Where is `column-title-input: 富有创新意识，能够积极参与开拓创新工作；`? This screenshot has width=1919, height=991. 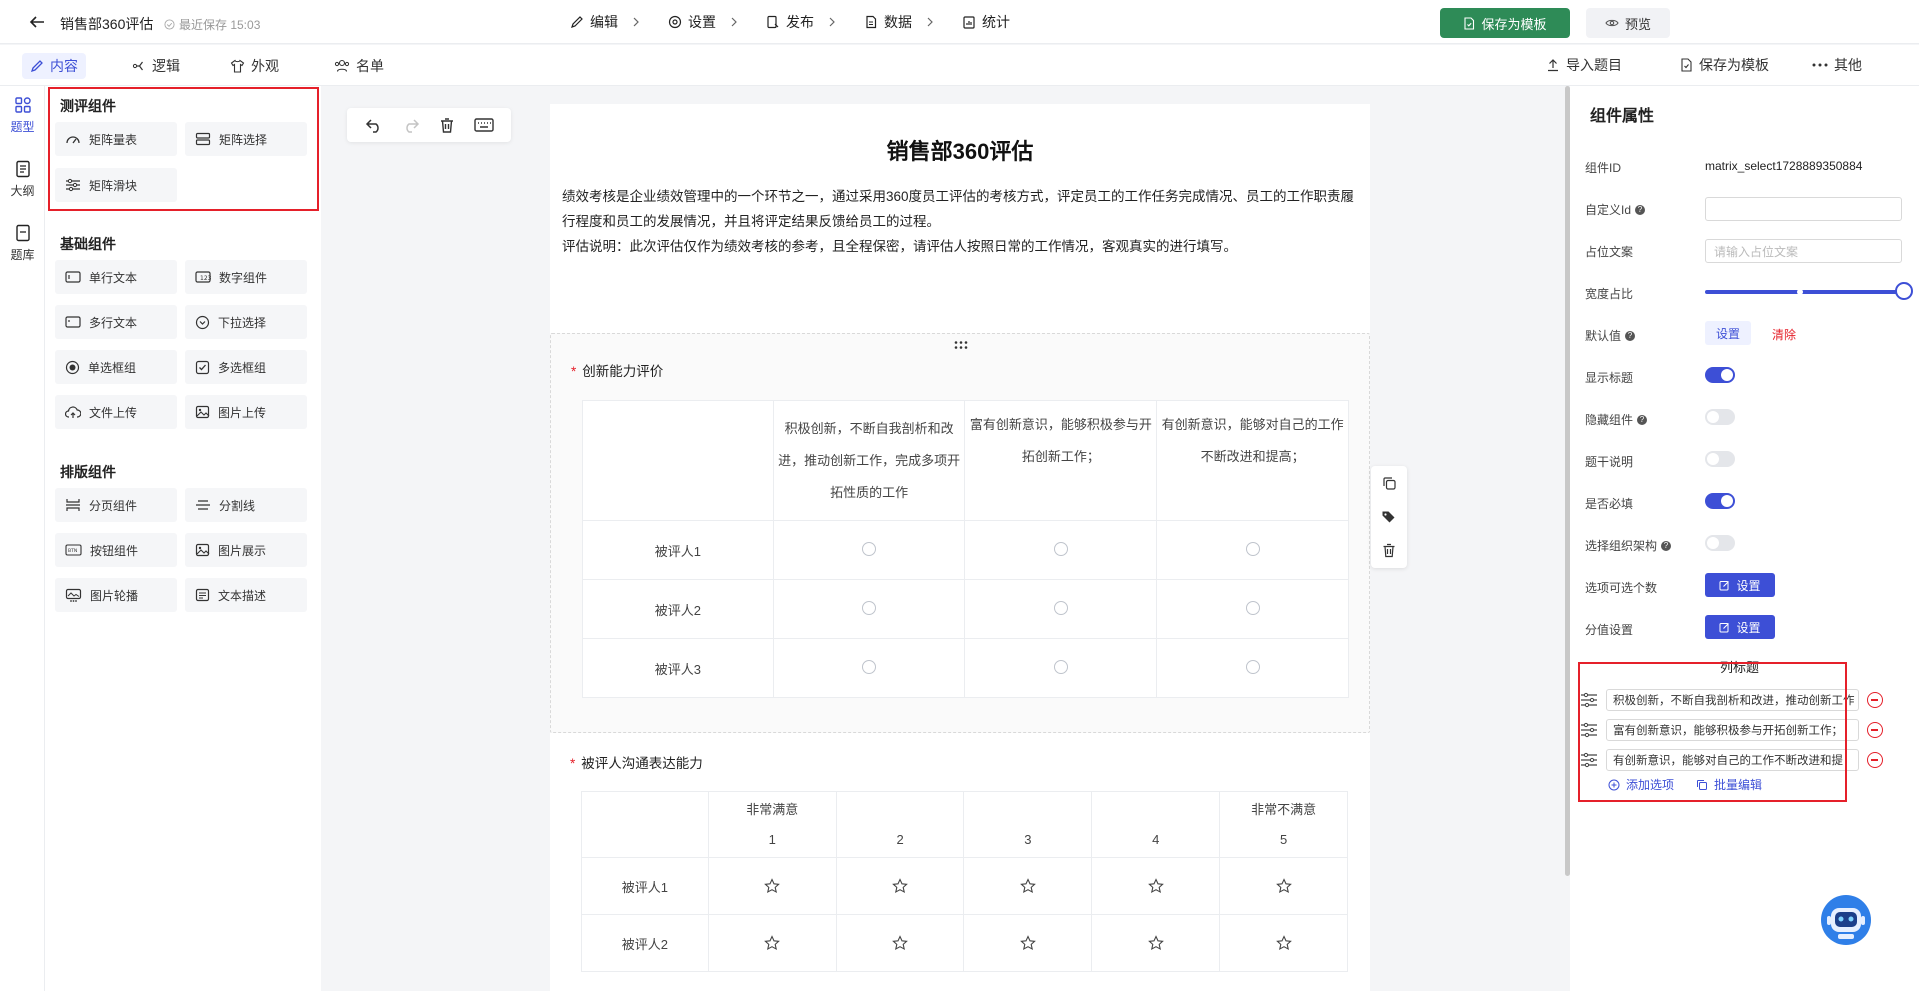 column-title-input: 富有创新意识，能够积极参与开拓创新工作； is located at coordinates (1732, 730).